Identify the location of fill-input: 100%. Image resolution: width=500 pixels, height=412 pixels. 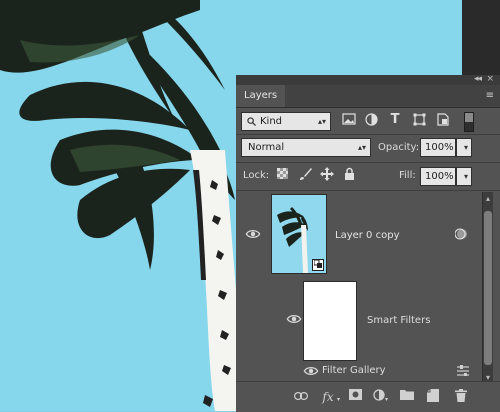
(438, 176).